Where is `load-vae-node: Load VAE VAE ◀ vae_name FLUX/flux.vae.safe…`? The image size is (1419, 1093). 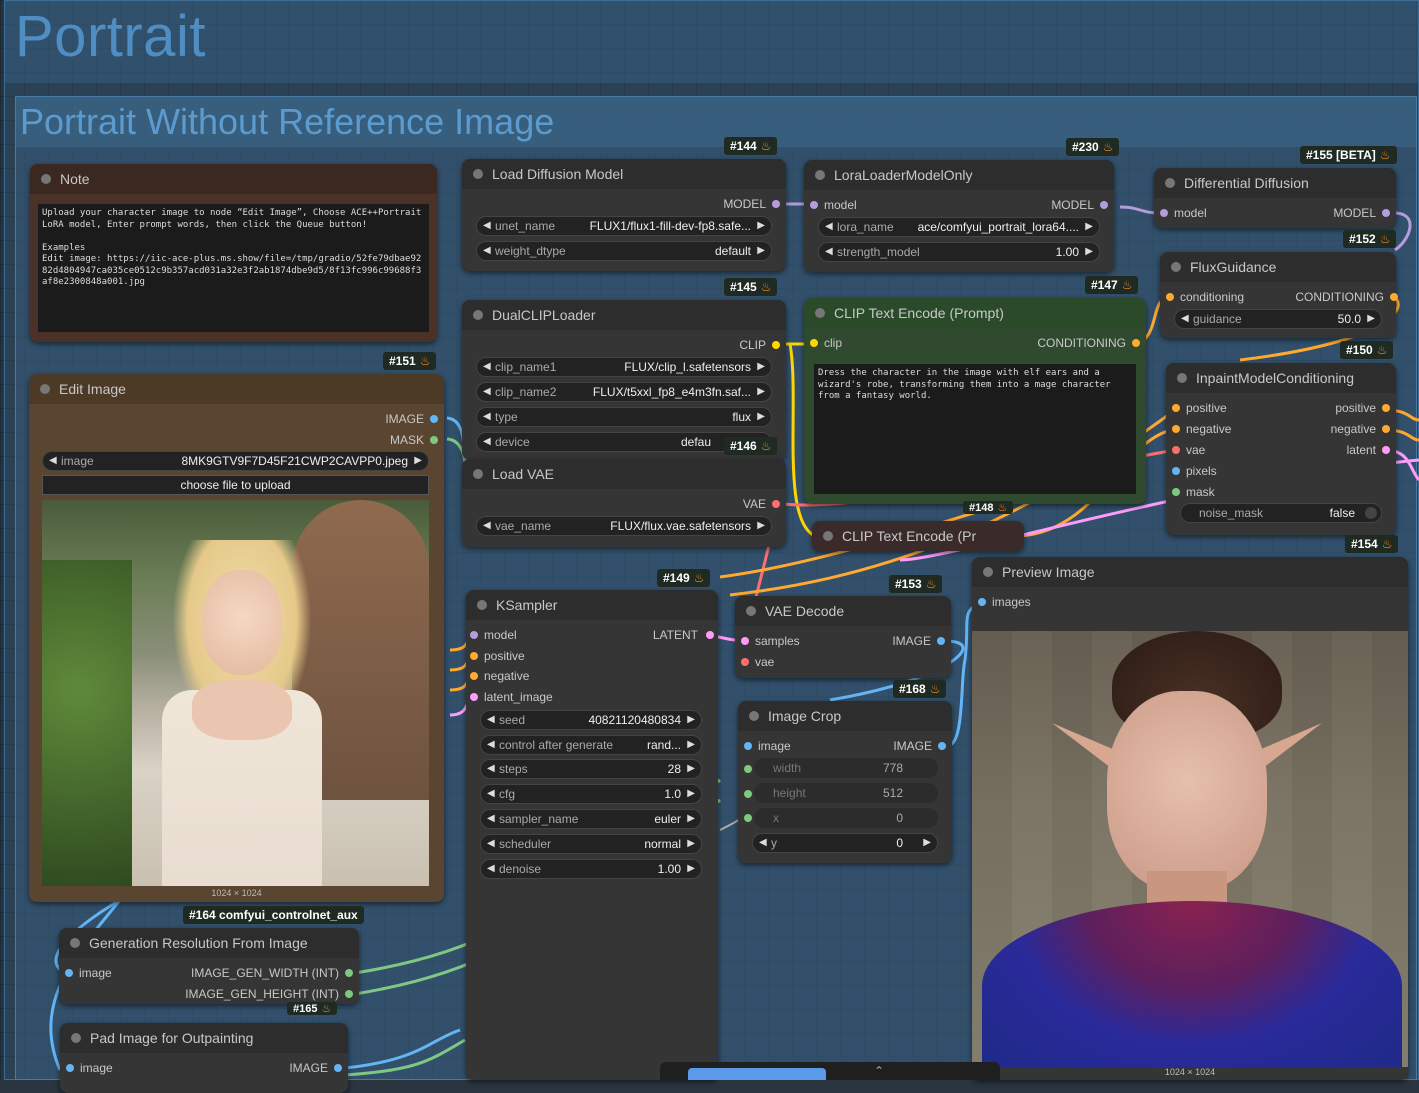
load-vae-node: Load VAE VAE ◀ vae_name FLUX/flux.vae.safe… is located at coordinates (624, 503).